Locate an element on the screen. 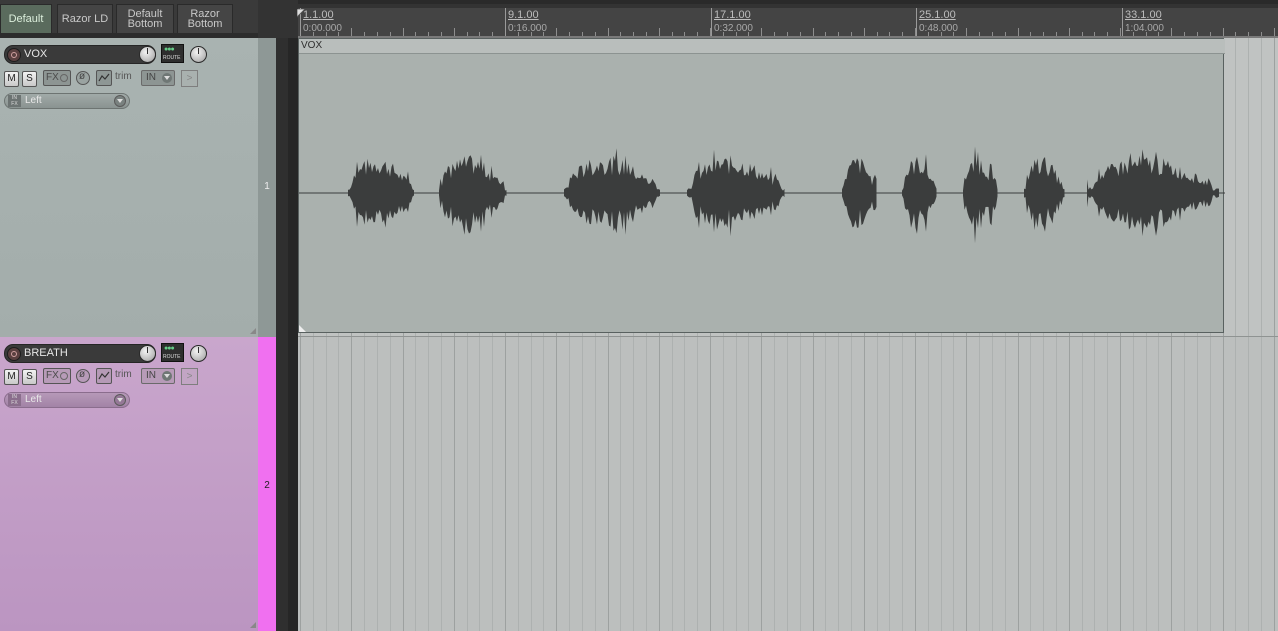  screenset-tab-label: Razor Bottom is located at coordinates (205, 19).